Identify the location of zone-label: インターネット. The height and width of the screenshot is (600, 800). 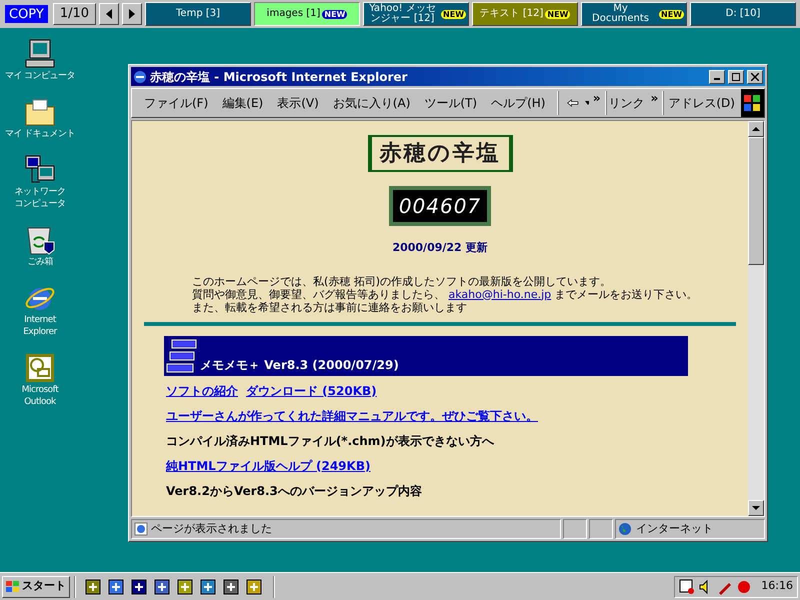
(674, 528).